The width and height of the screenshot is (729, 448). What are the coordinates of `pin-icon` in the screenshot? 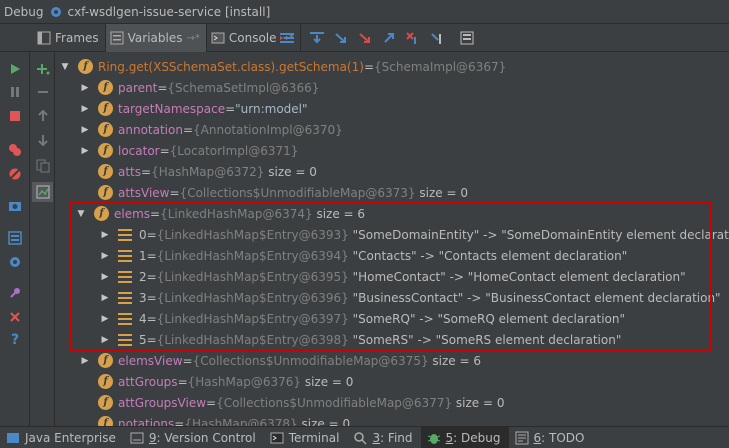 It's located at (15, 293).